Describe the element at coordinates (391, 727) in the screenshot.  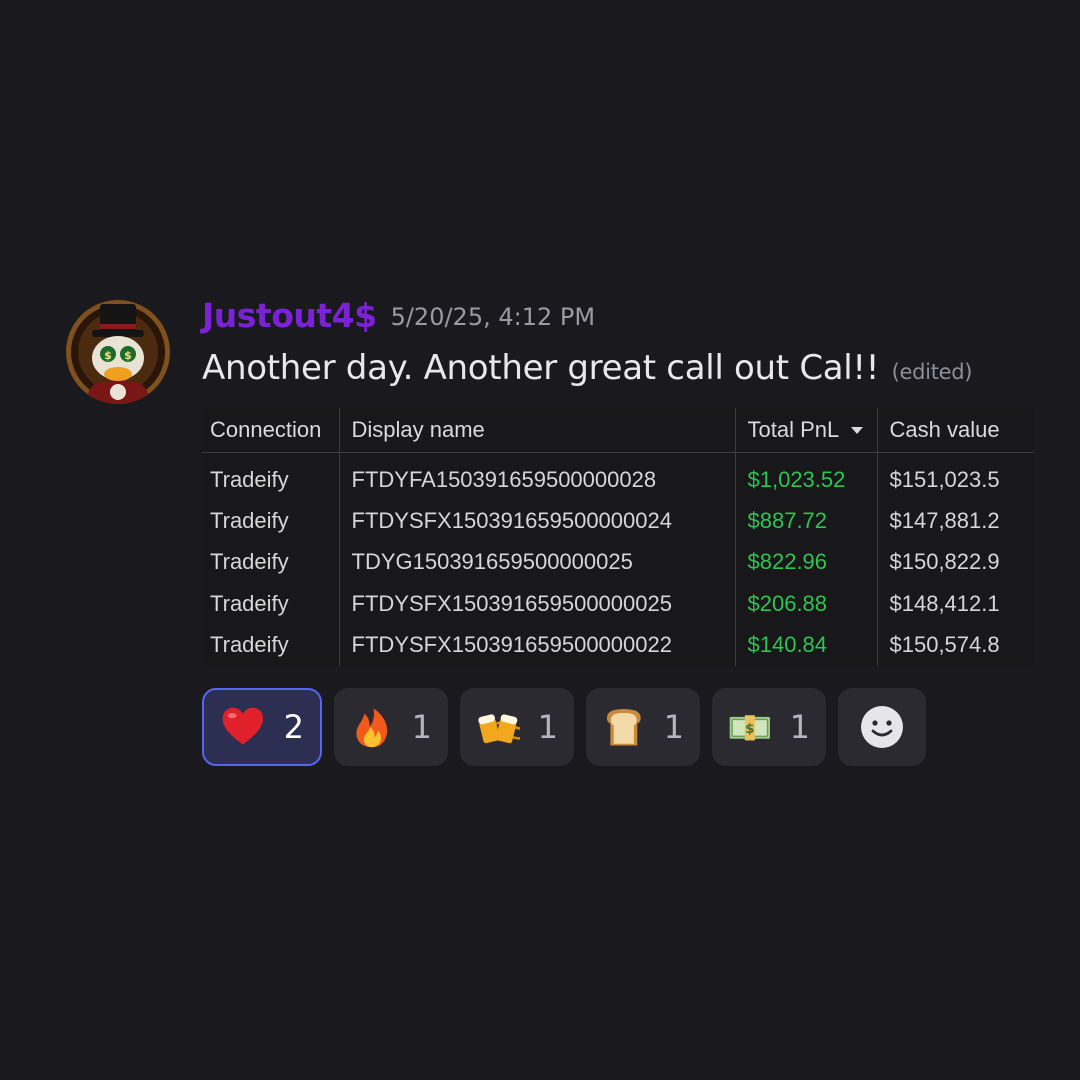
I see `reaction-fire: 1` at that location.